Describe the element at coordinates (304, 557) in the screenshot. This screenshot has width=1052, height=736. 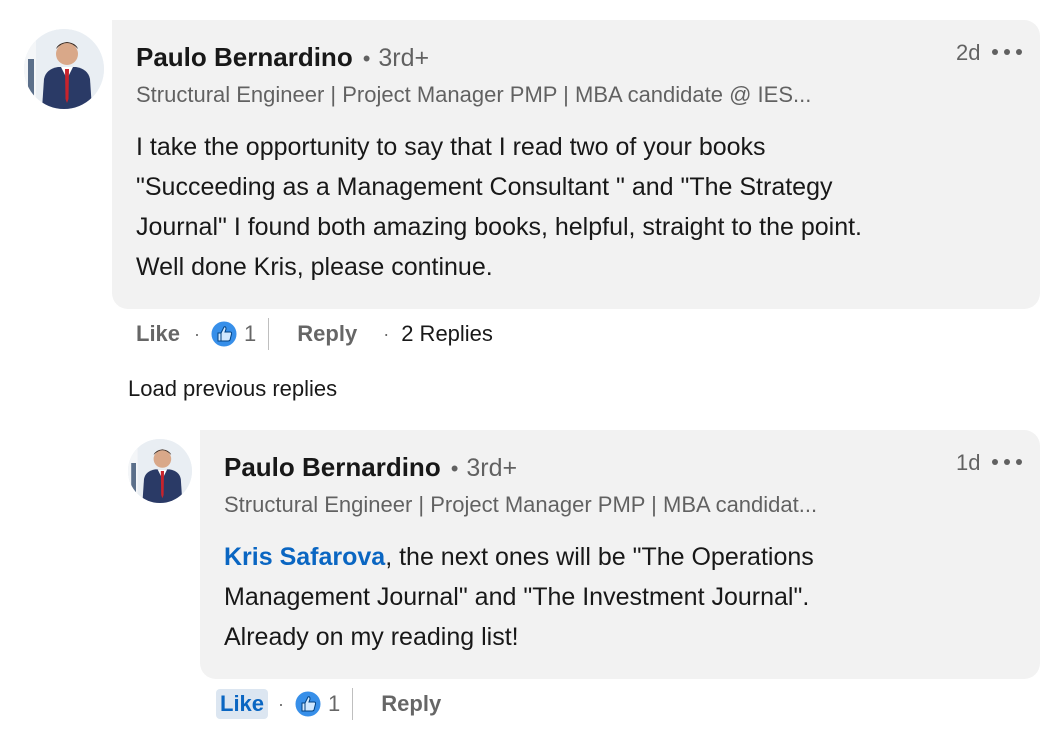
I see `mention-link: Kris Safarova` at that location.